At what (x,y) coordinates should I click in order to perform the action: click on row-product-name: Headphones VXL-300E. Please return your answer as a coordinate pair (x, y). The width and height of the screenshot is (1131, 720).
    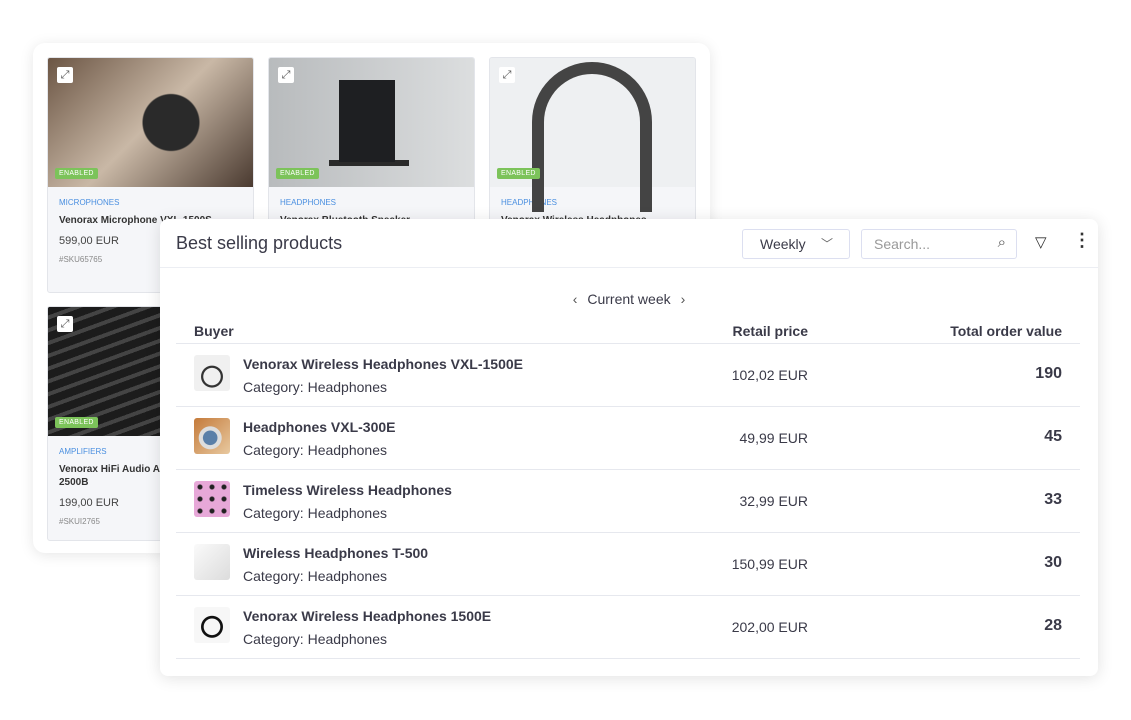
    Looking at the image, I should click on (319, 427).